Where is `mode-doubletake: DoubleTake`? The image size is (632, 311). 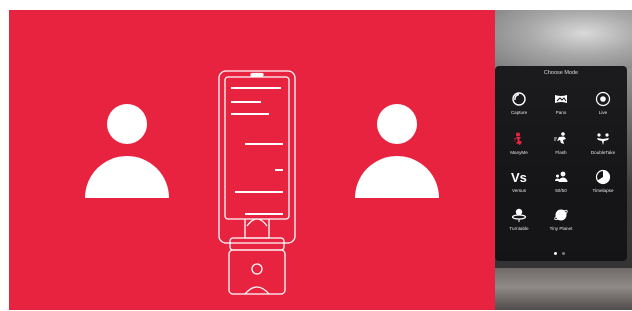
mode-doubletake: DoubleTake is located at coordinates (603, 148).